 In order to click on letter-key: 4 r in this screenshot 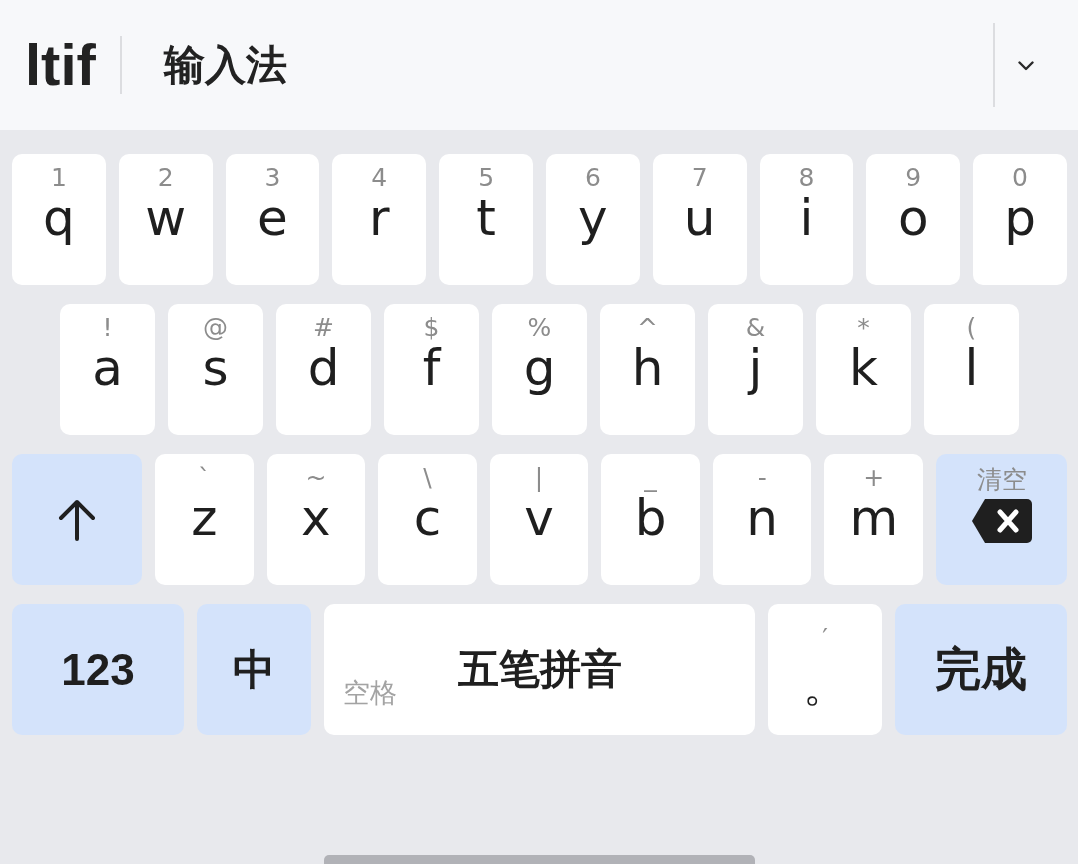, I will do `click(379, 219)`.